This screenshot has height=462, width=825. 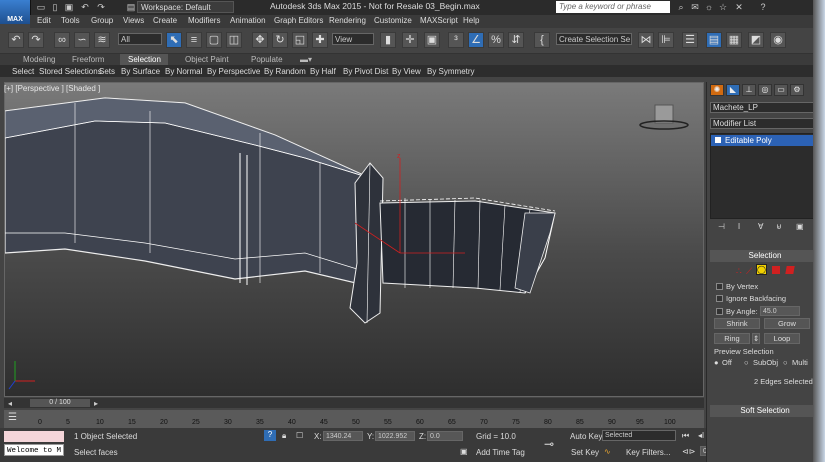 I want to click on soft-selection-rollout-header: Soft Selection, so click(x=765, y=411).